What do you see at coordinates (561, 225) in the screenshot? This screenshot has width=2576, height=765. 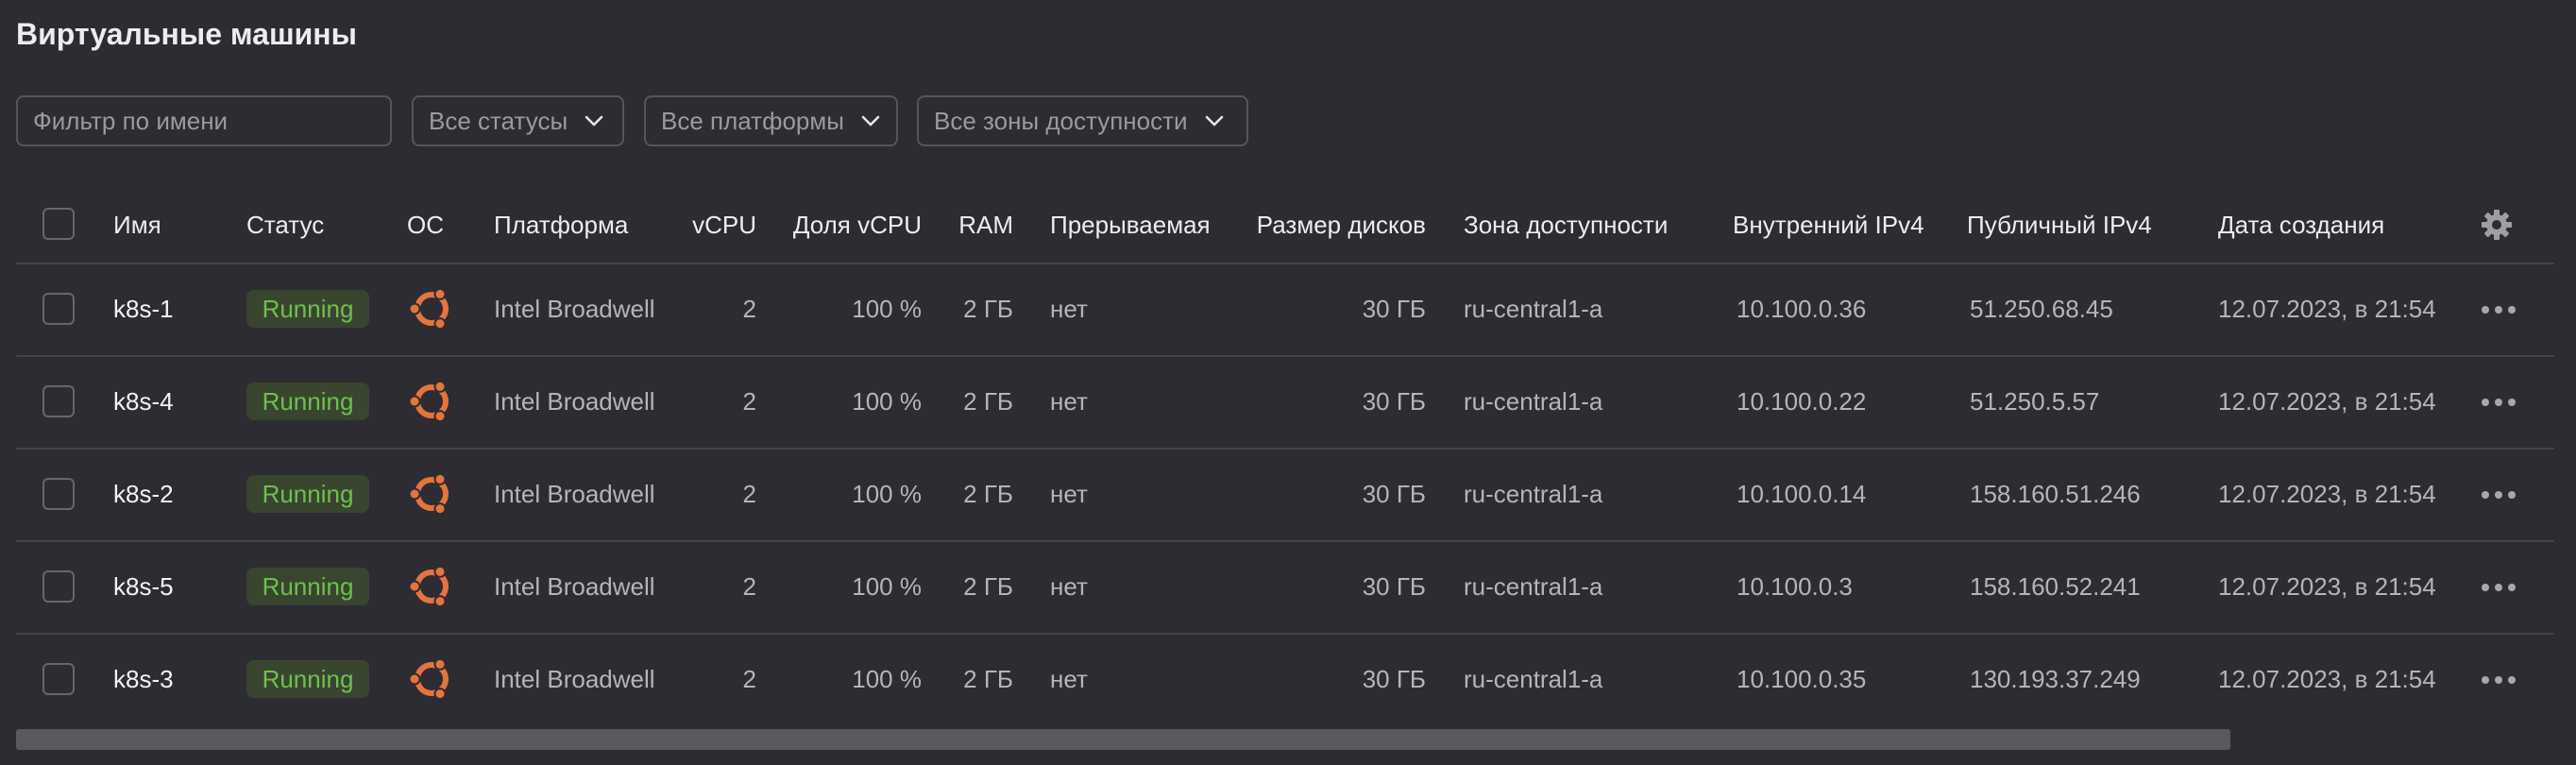 I see `column-header-platform: Платформа` at bounding box center [561, 225].